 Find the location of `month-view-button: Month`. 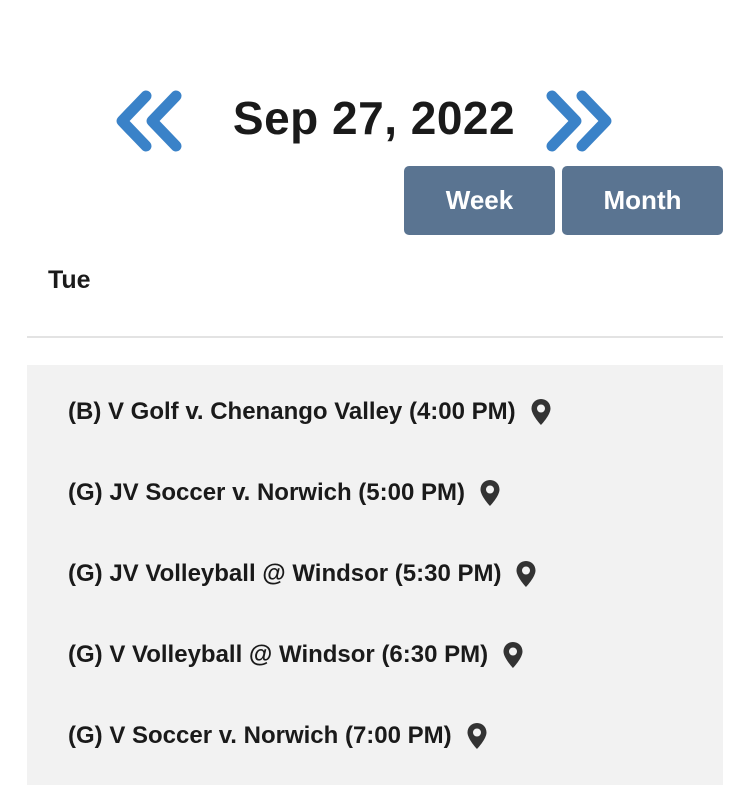

month-view-button: Month is located at coordinates (642, 200).